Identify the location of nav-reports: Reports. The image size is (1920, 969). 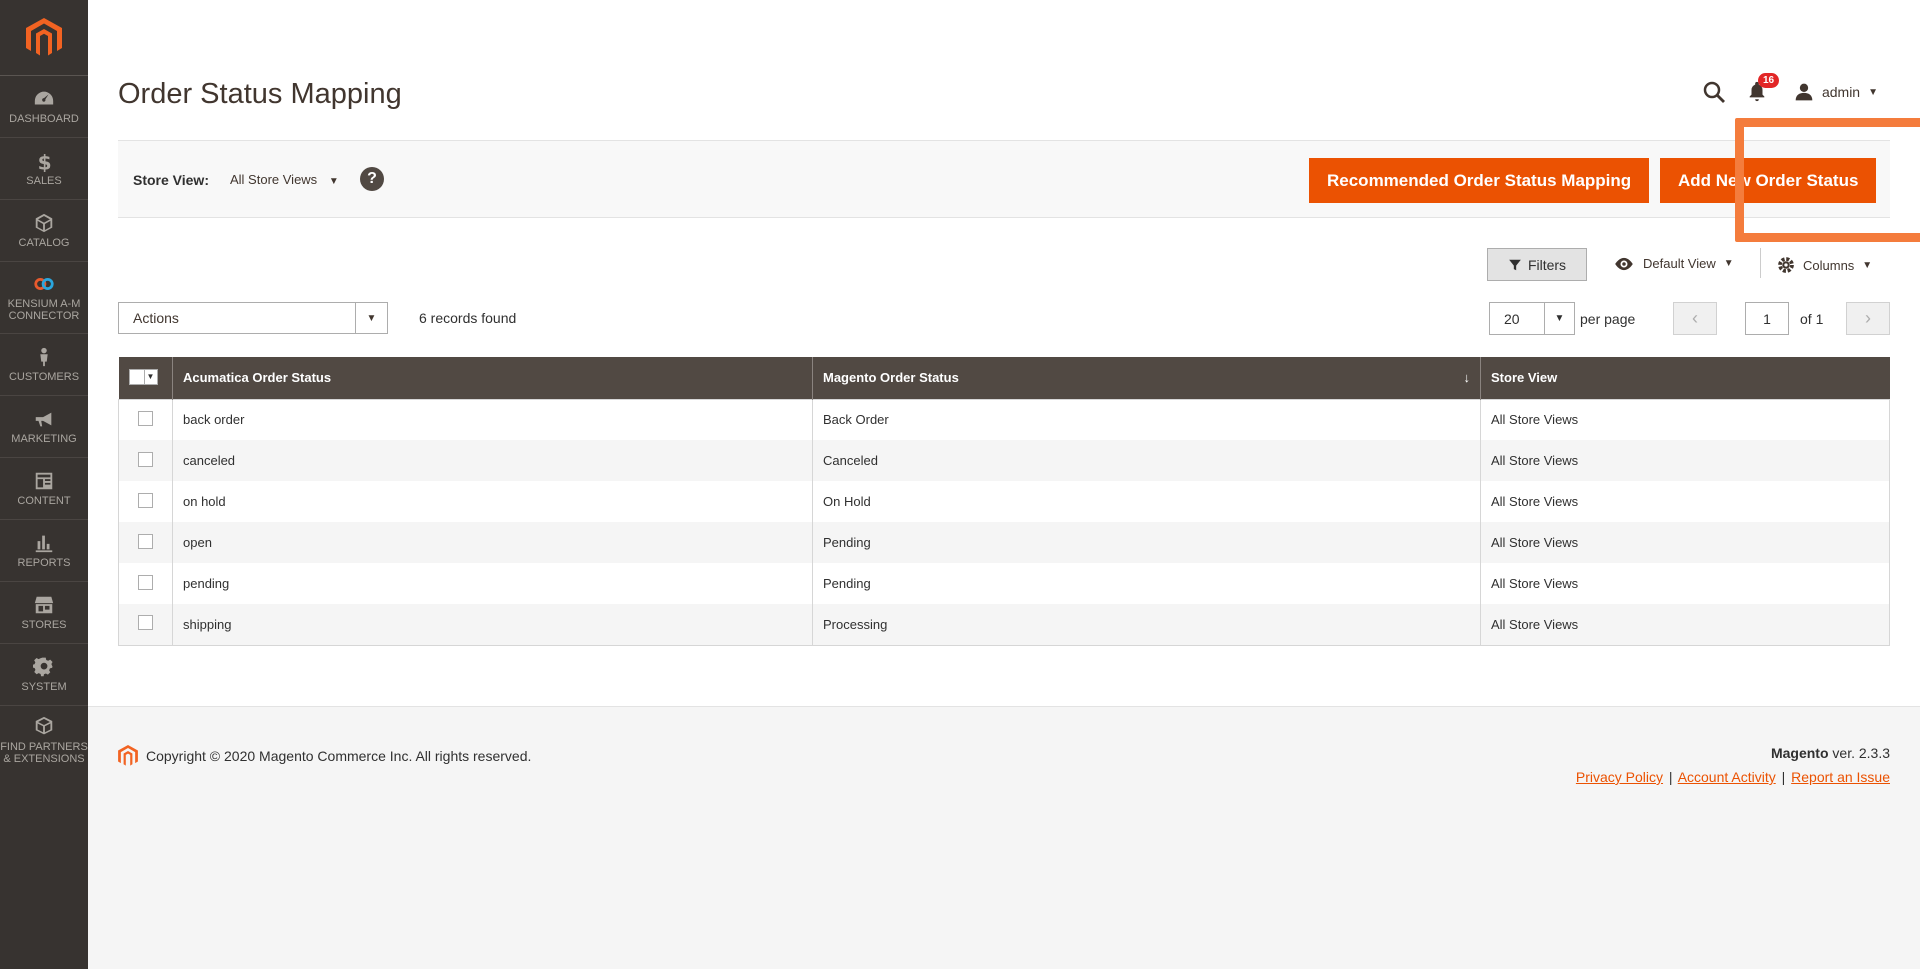
(44, 551).